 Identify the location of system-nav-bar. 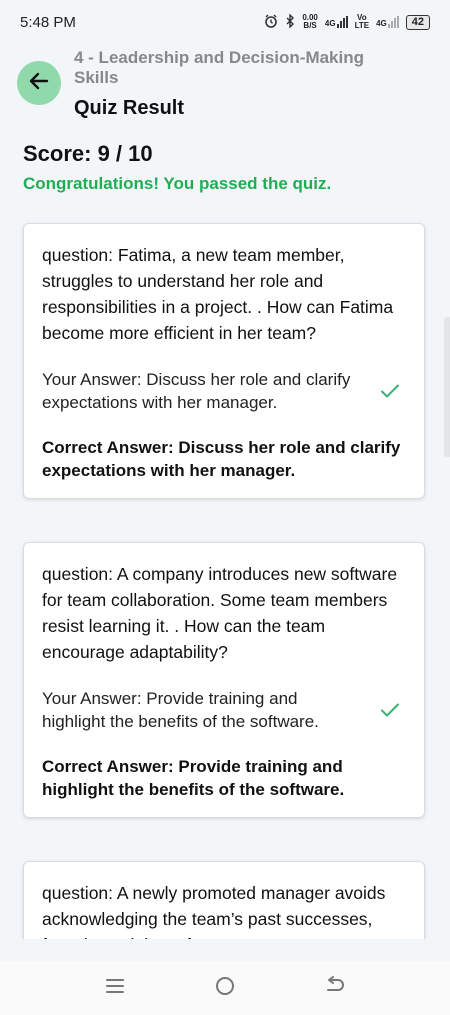
(225, 988).